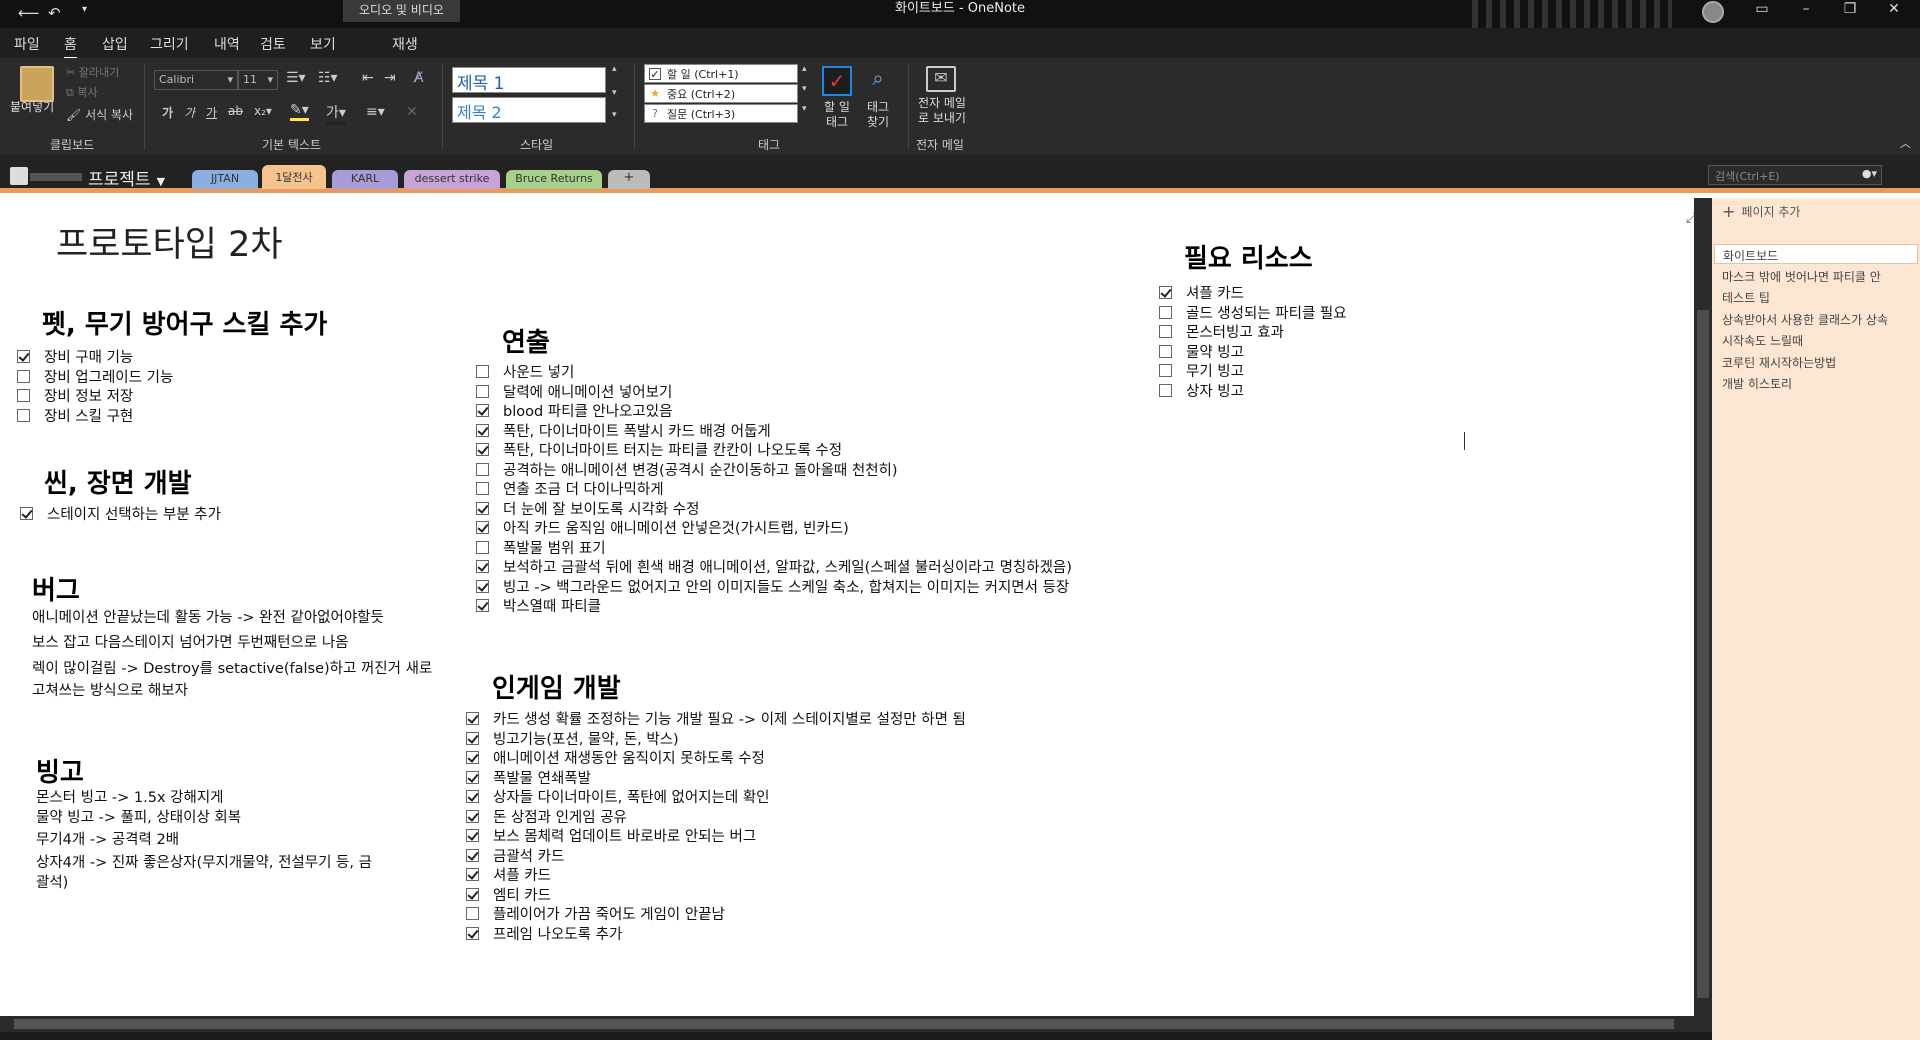 The image size is (1920, 1040). What do you see at coordinates (587, 410) in the screenshot?
I see `direction-item-text: blood 파티클 안나오고있음` at bounding box center [587, 410].